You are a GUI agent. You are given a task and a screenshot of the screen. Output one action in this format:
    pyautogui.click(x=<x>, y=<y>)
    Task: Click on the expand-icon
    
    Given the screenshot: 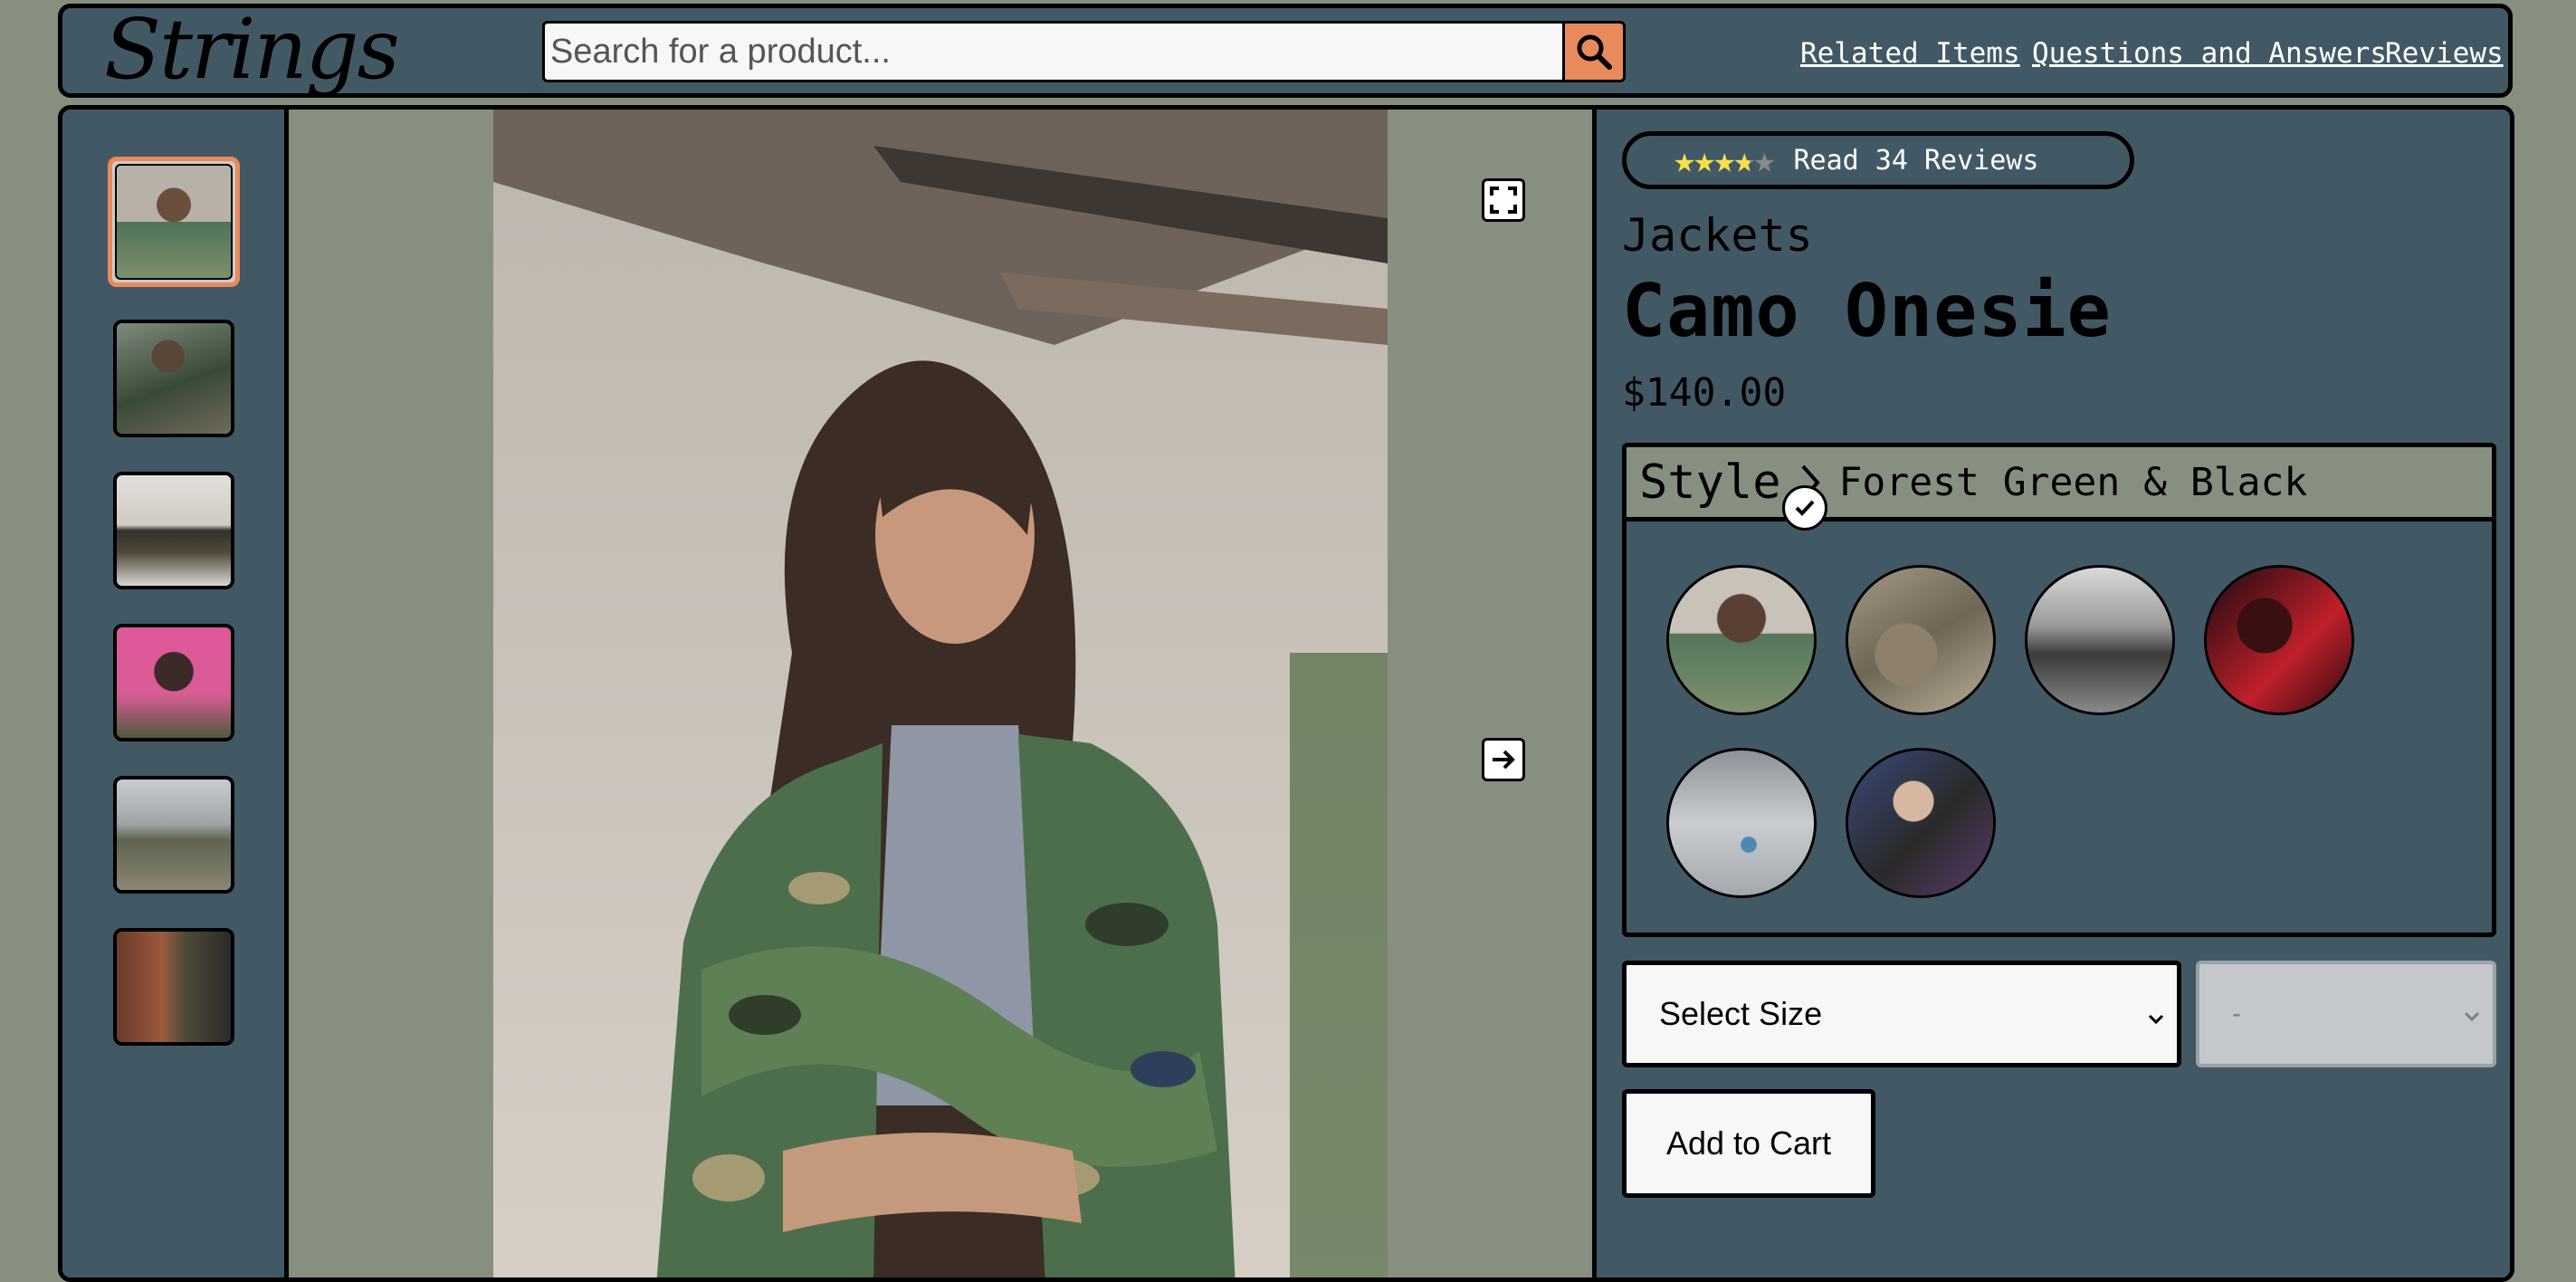 What is the action you would take?
    pyautogui.click(x=1503, y=200)
    